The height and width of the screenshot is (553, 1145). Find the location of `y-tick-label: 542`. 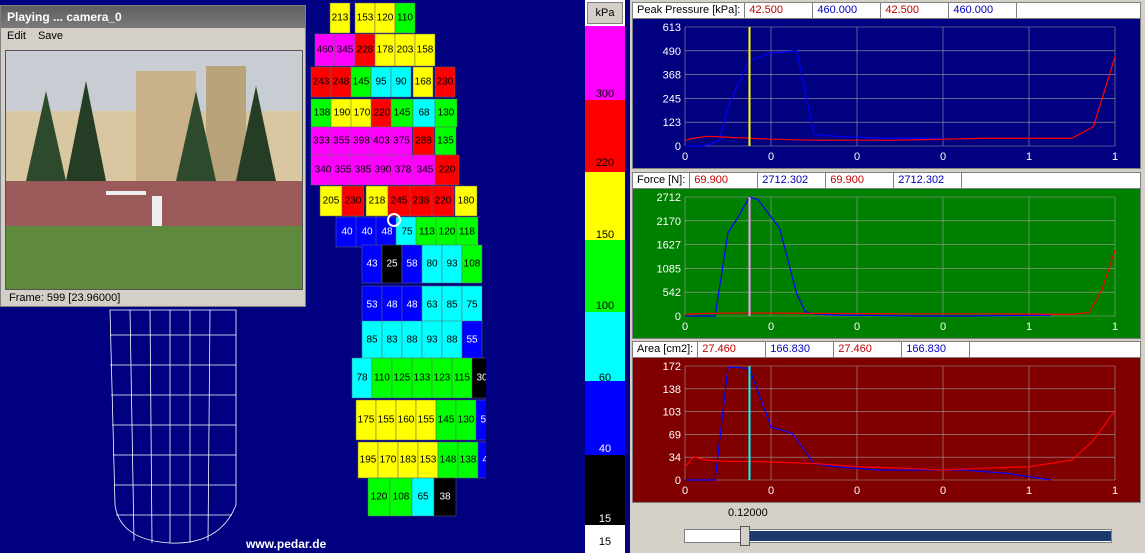

y-tick-label: 542 is located at coordinates (672, 293).